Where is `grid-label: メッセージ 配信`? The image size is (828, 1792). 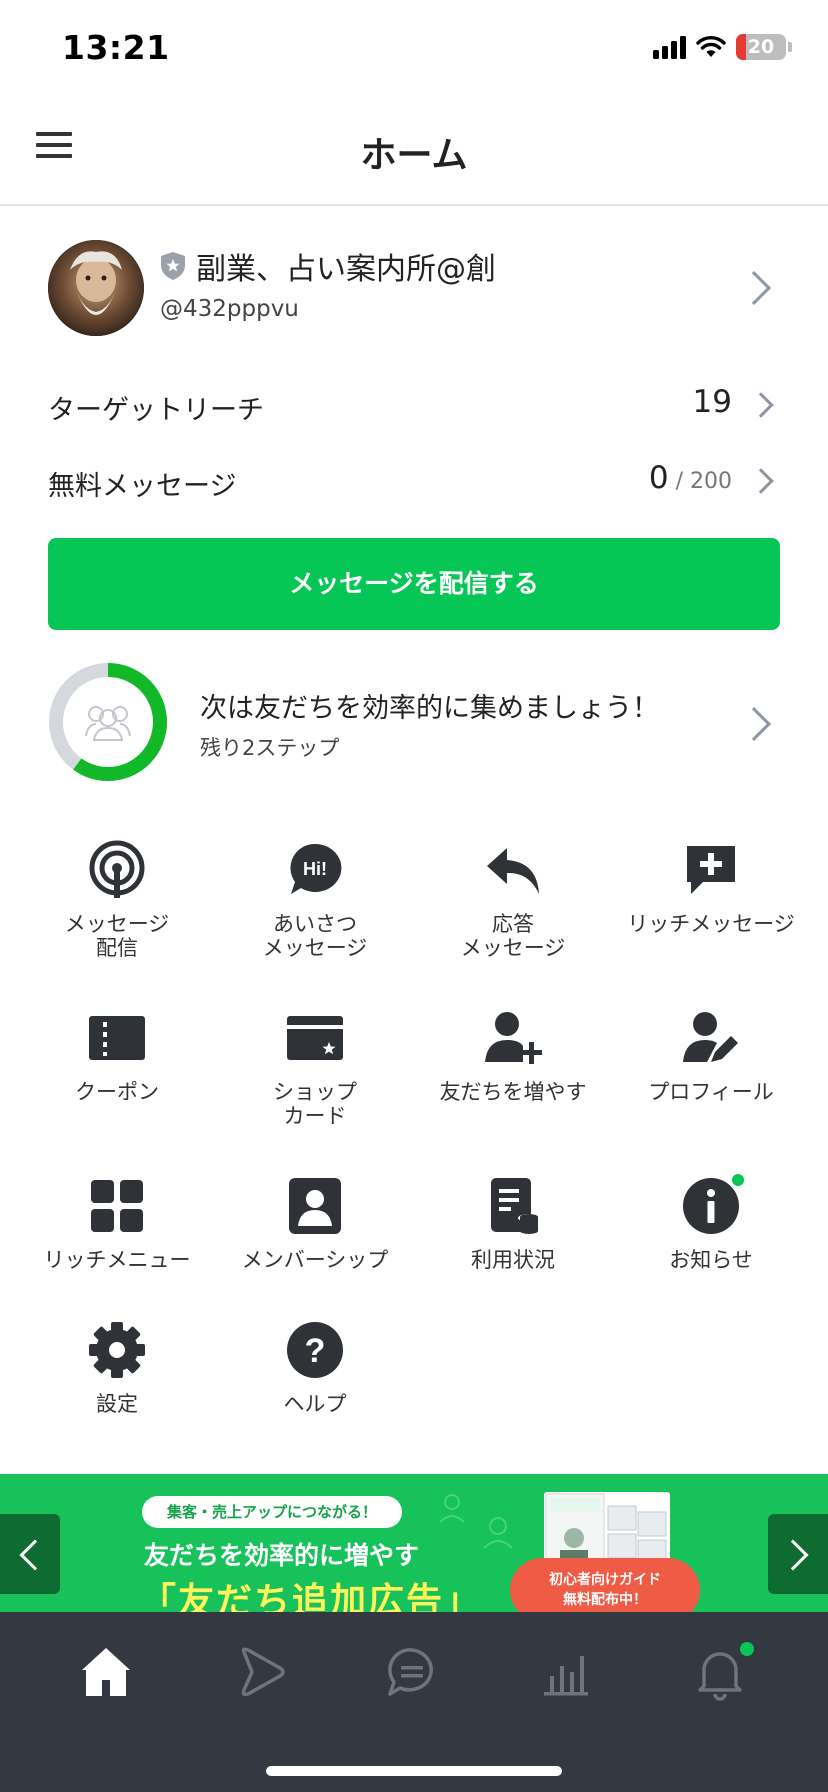 grid-label: メッセージ 配信 is located at coordinates (117, 936).